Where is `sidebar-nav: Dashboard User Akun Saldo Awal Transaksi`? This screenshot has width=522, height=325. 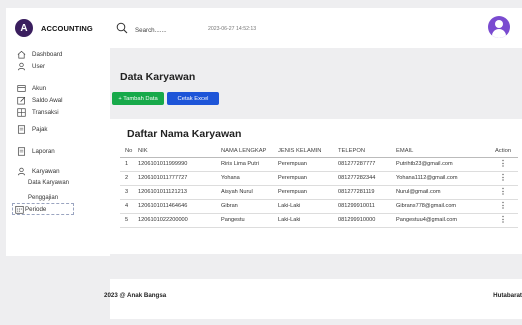 sidebar-nav: Dashboard User Akun Saldo Awal Transaksi is located at coordinates (58, 131).